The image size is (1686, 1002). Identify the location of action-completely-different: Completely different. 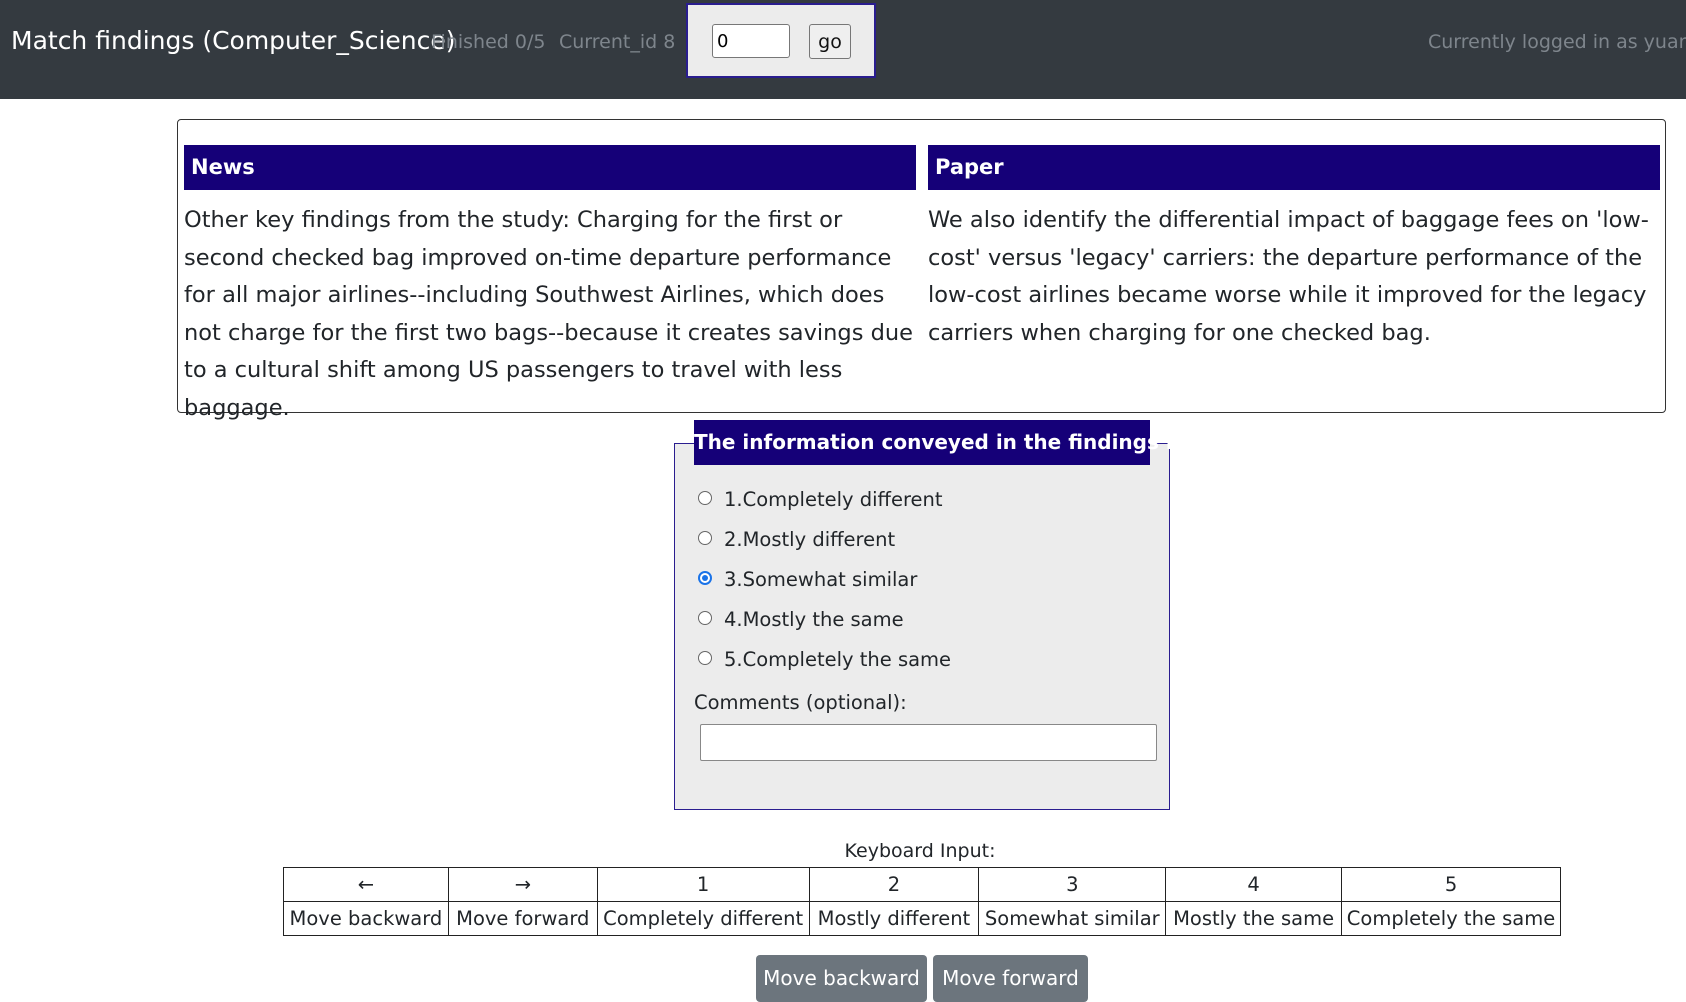
(703, 918).